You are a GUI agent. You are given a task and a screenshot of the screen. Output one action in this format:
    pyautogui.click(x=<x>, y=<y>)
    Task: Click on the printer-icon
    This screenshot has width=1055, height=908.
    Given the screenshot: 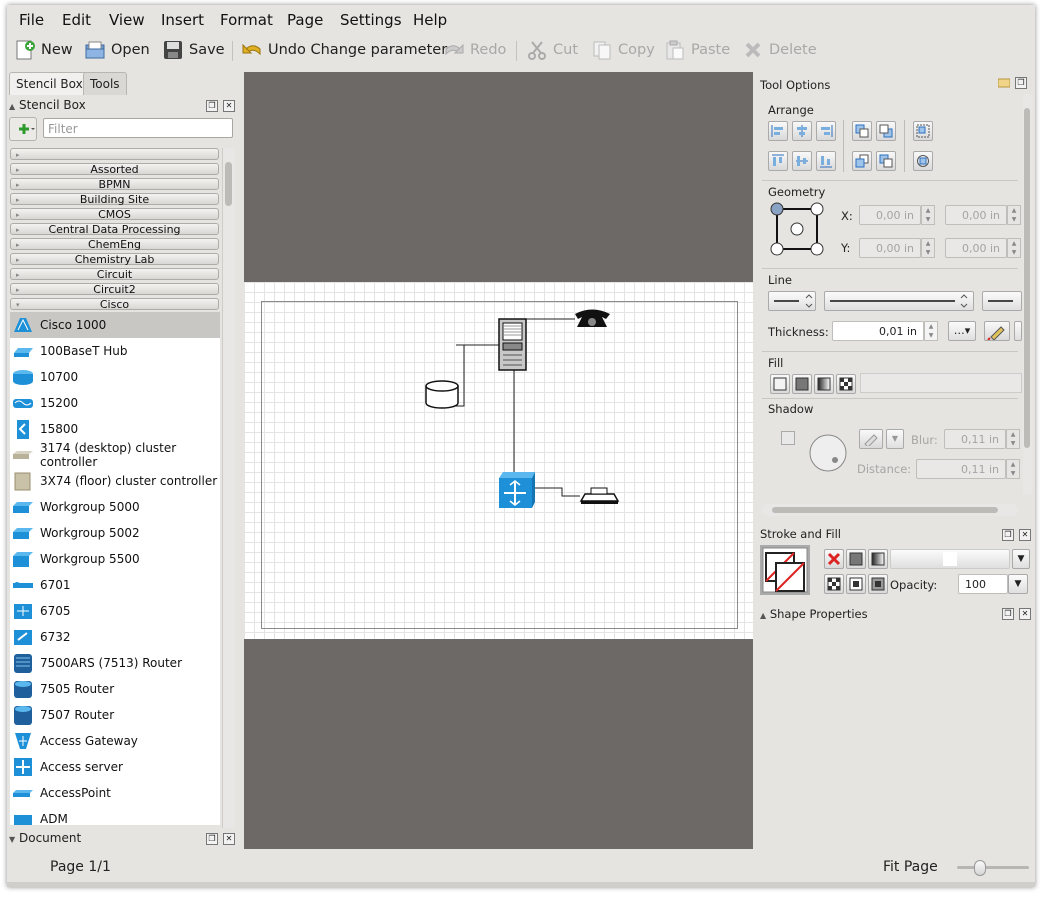 What is the action you would take?
    pyautogui.click(x=599, y=495)
    